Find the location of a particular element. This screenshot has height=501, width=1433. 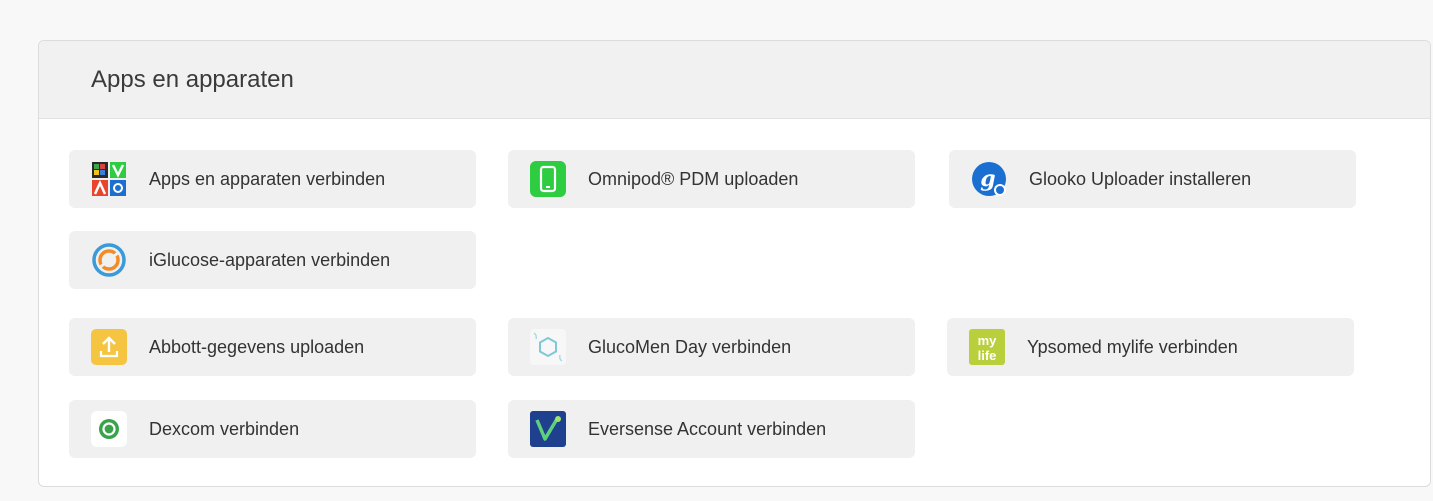

panel-title: Apps en apparaten is located at coordinates (192, 79).